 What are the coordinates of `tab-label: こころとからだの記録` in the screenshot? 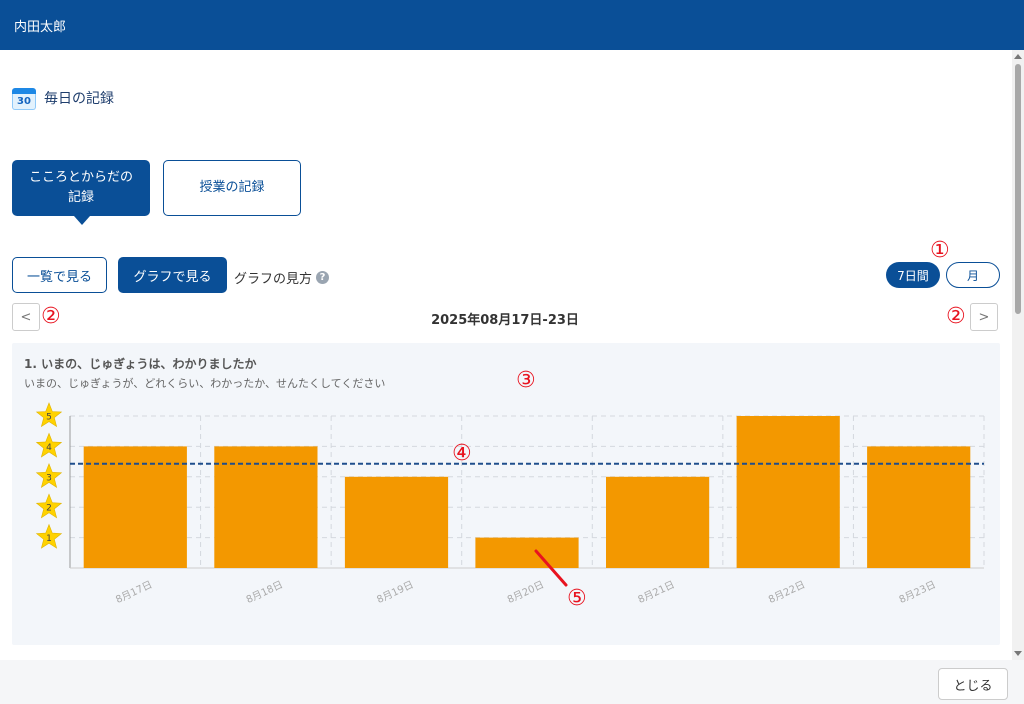 It's located at (80, 187).